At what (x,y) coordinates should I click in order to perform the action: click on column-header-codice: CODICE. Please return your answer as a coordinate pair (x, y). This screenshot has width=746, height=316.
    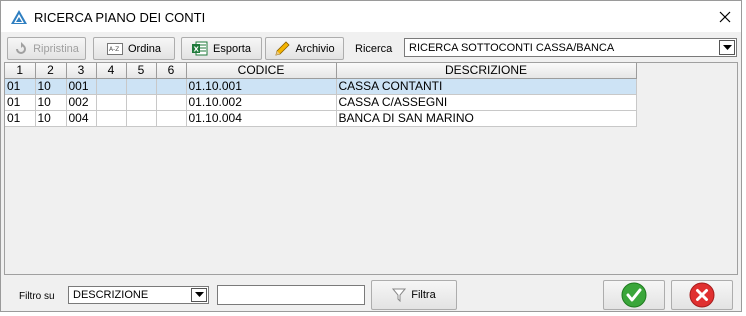
    Looking at the image, I should click on (261, 71).